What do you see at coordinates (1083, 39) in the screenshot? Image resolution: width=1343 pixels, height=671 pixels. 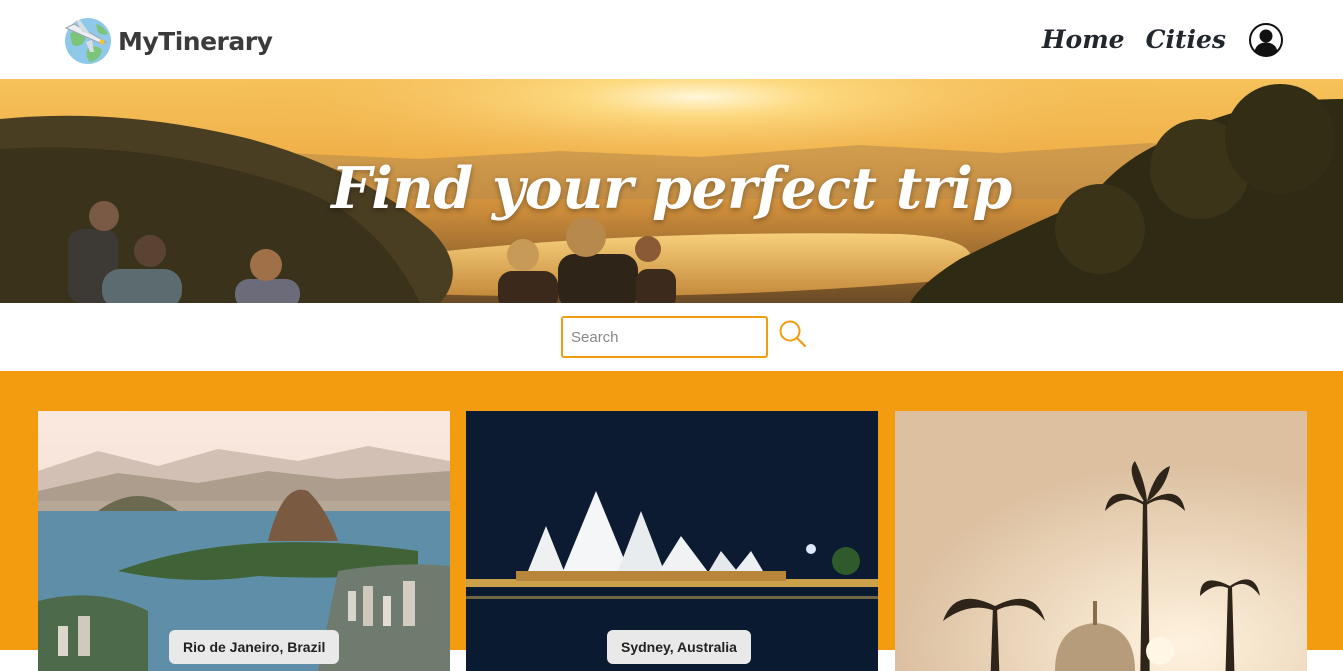 I see `nav-link-home: Home` at bounding box center [1083, 39].